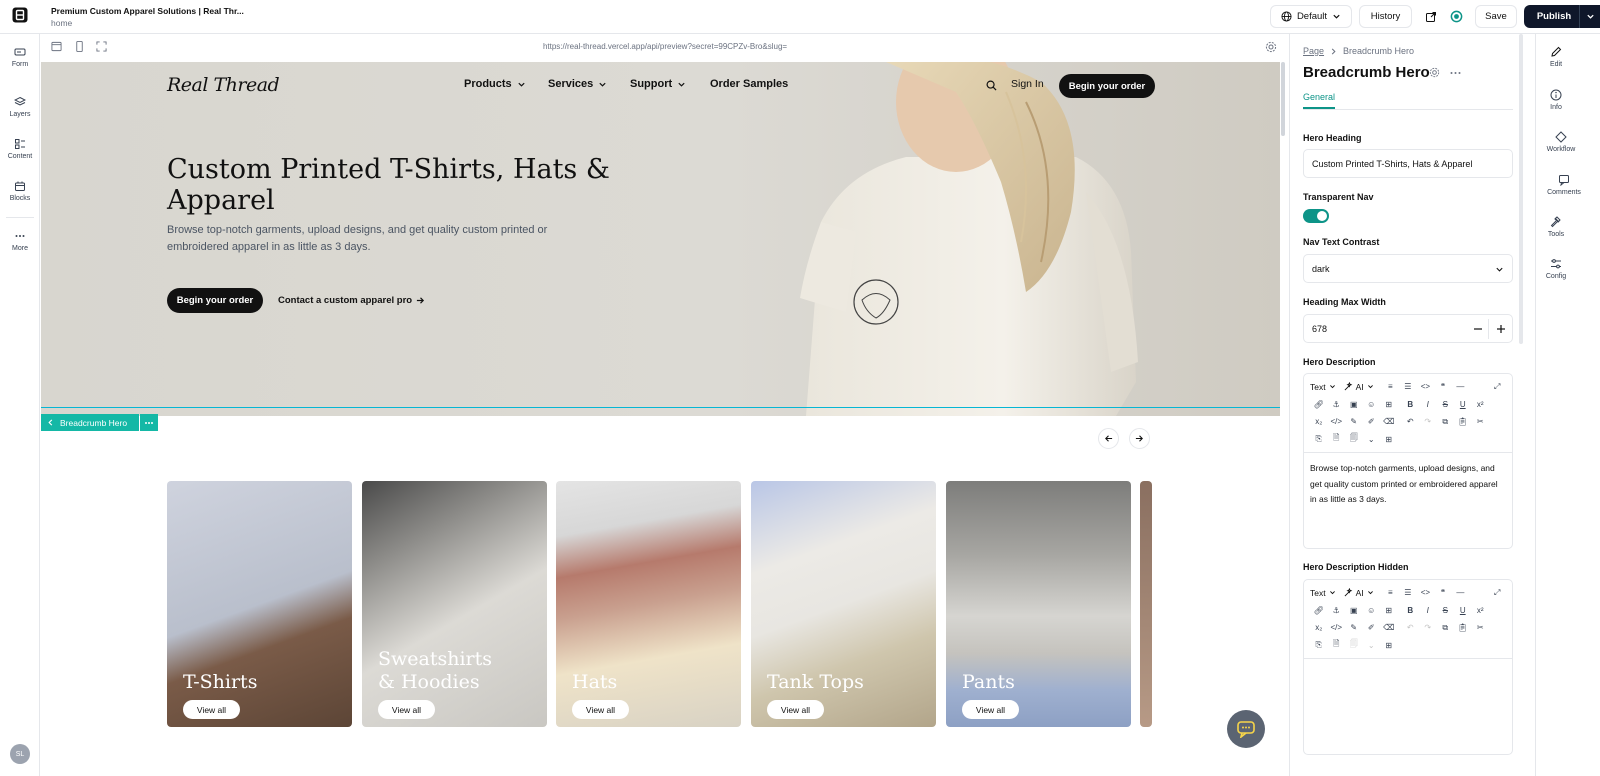  I want to click on category-card-pants: Pants View all, so click(1038, 604).